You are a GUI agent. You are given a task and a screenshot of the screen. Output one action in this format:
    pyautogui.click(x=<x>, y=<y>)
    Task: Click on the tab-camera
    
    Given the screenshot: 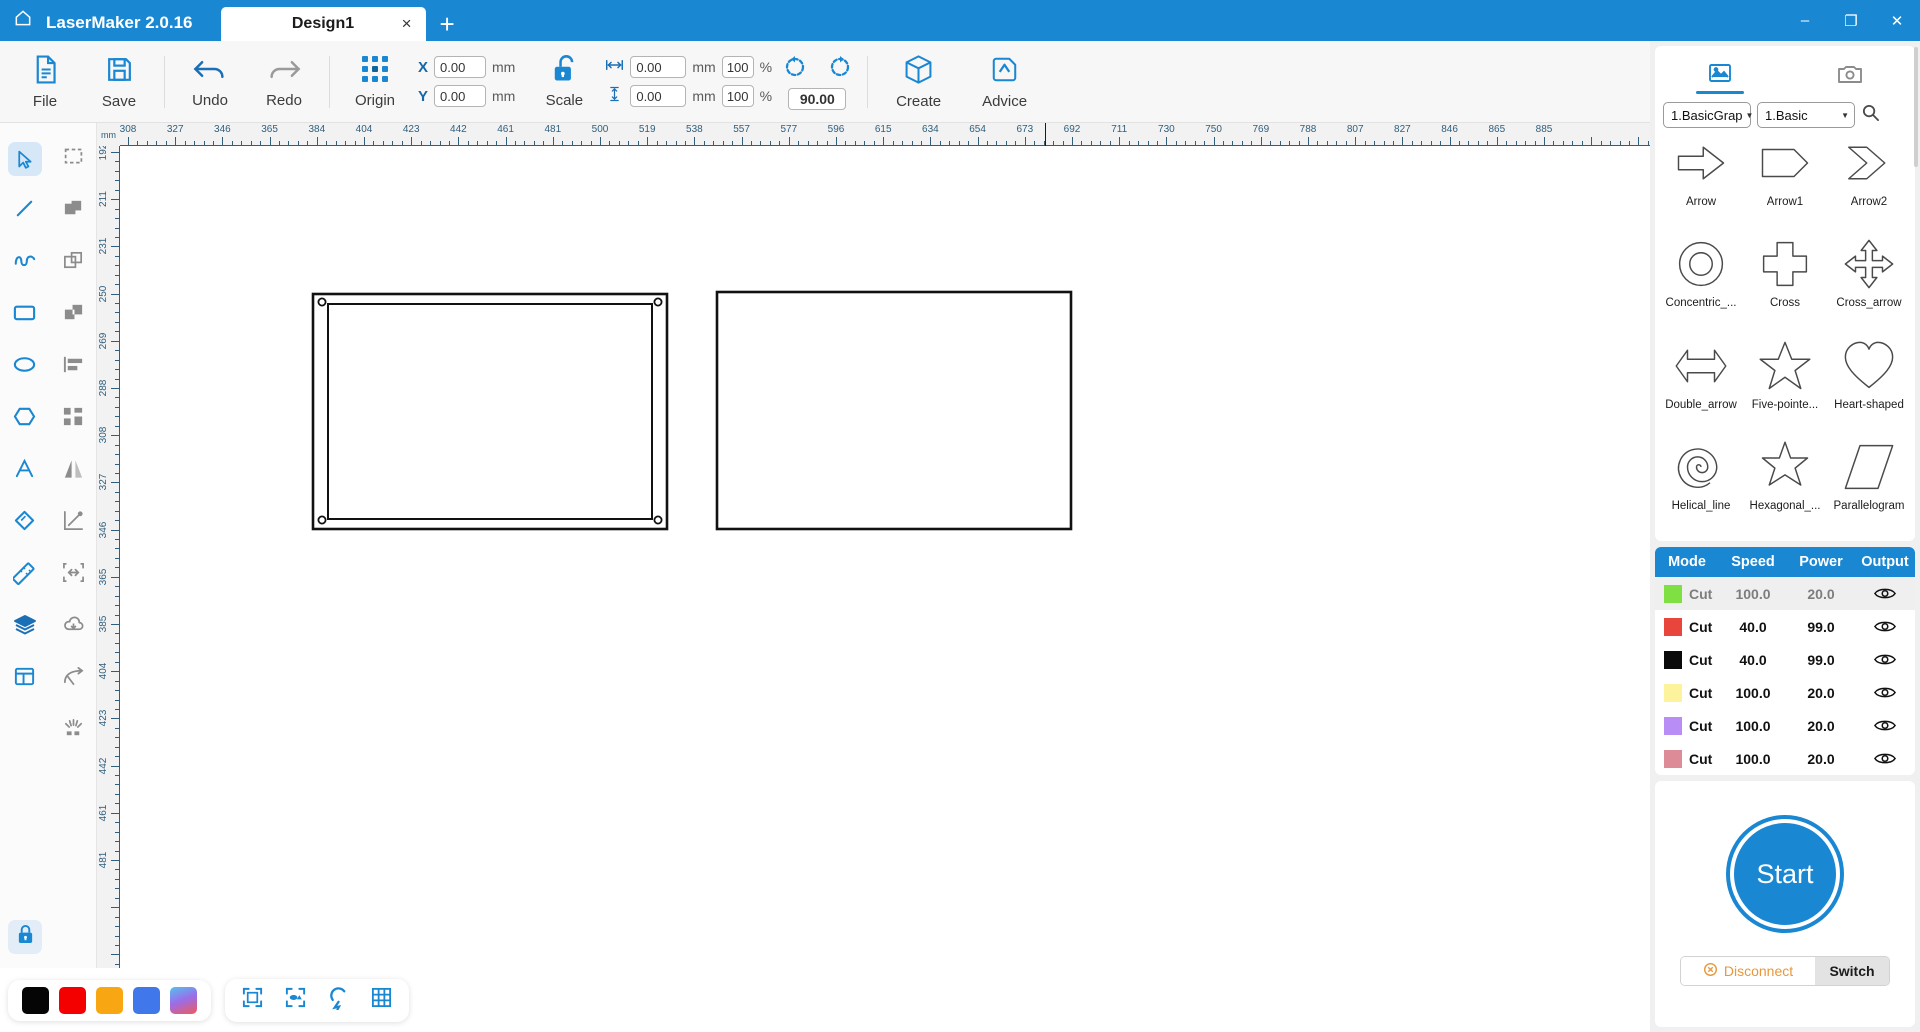 What is the action you would take?
    pyautogui.click(x=1850, y=76)
    